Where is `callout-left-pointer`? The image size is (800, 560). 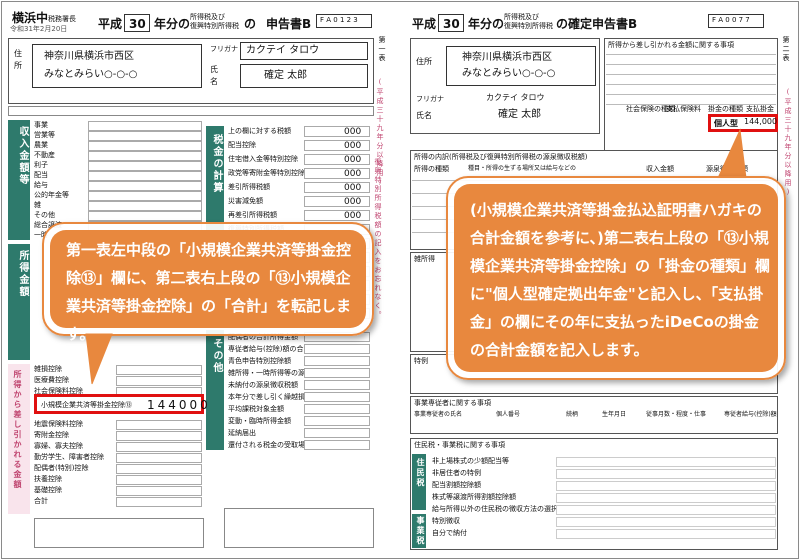
callout-left-pointer is located at coordinates (99, 359).